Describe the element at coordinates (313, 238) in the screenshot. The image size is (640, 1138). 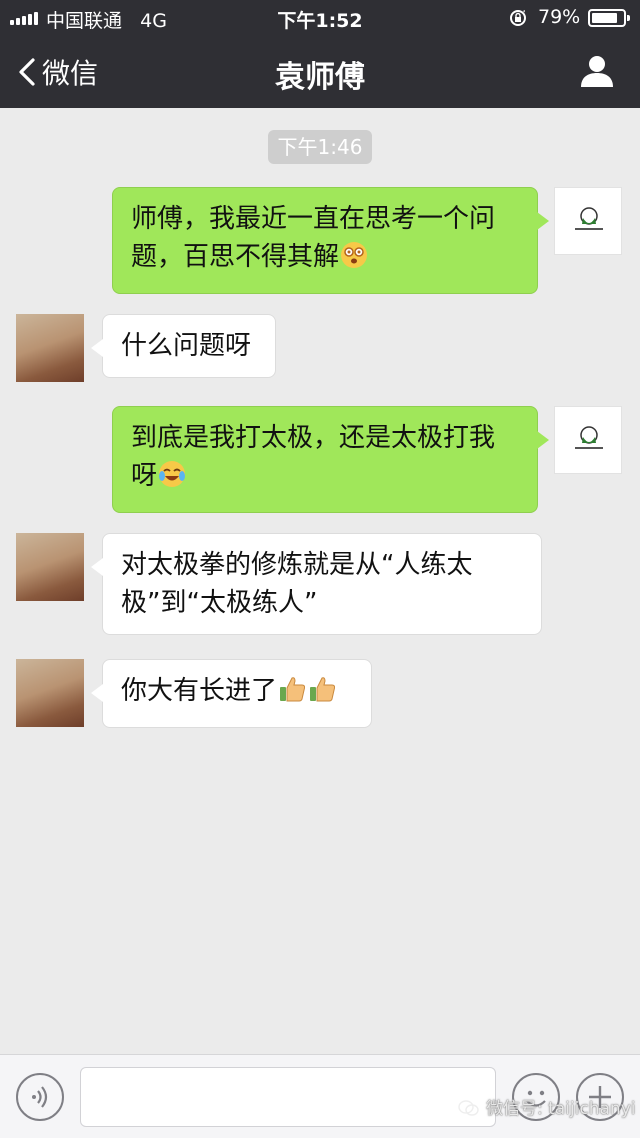
I see `message-text: 师傅，我最近一直在思考一个问题，百思不得其解` at that location.